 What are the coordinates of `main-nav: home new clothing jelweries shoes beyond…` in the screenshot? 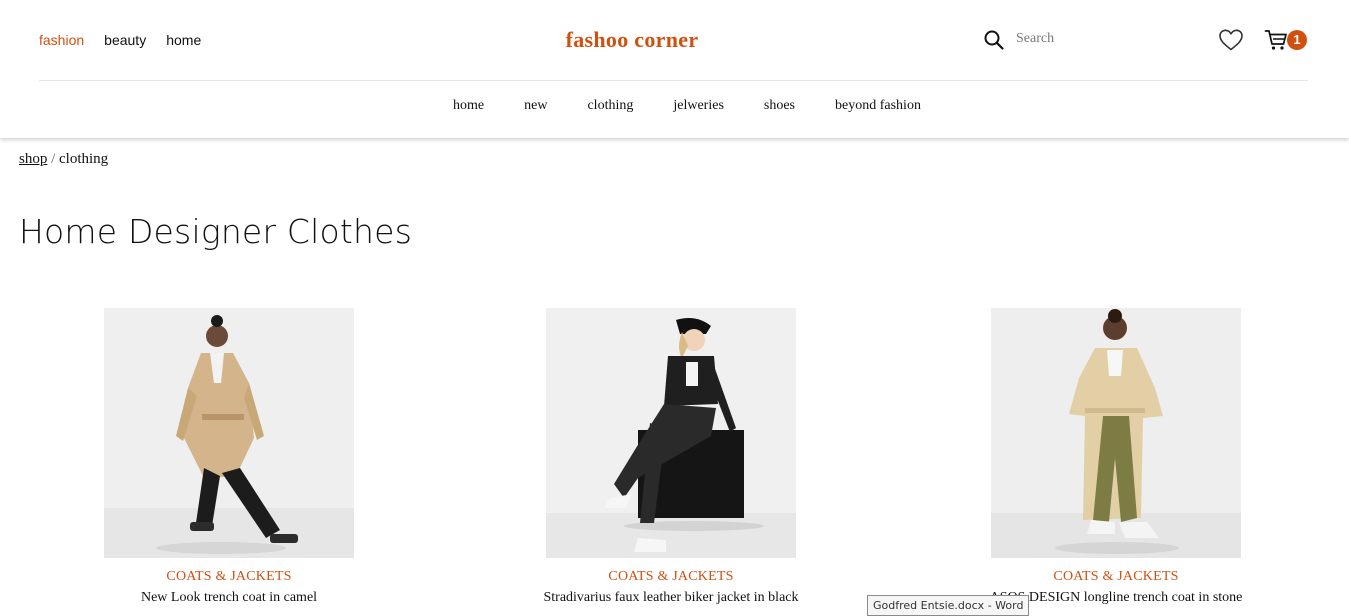 It's located at (674, 106).